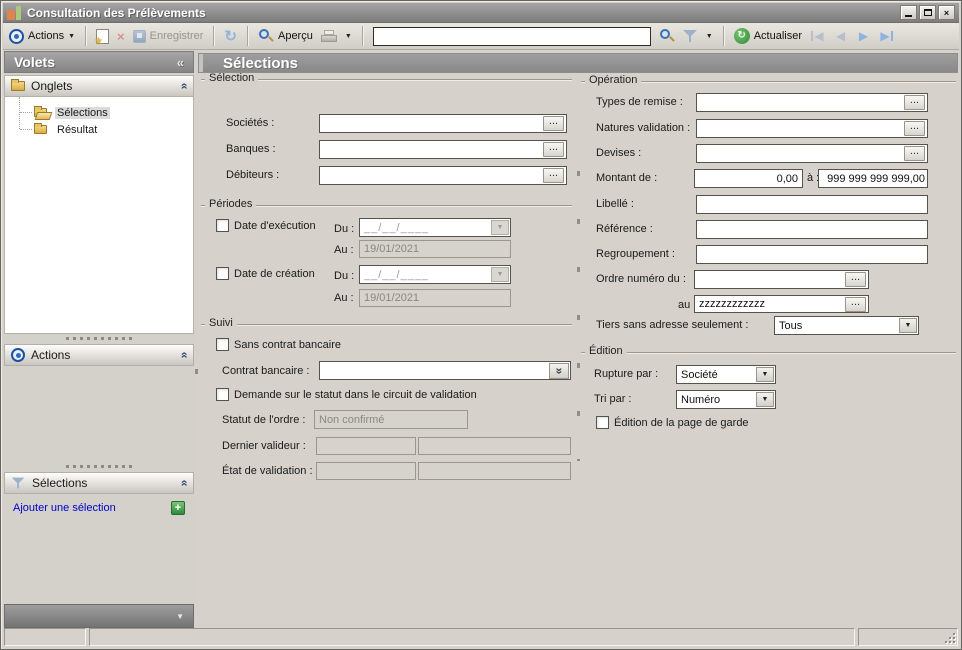  What do you see at coordinates (812, 229) in the screenshot?
I see `reference-input` at bounding box center [812, 229].